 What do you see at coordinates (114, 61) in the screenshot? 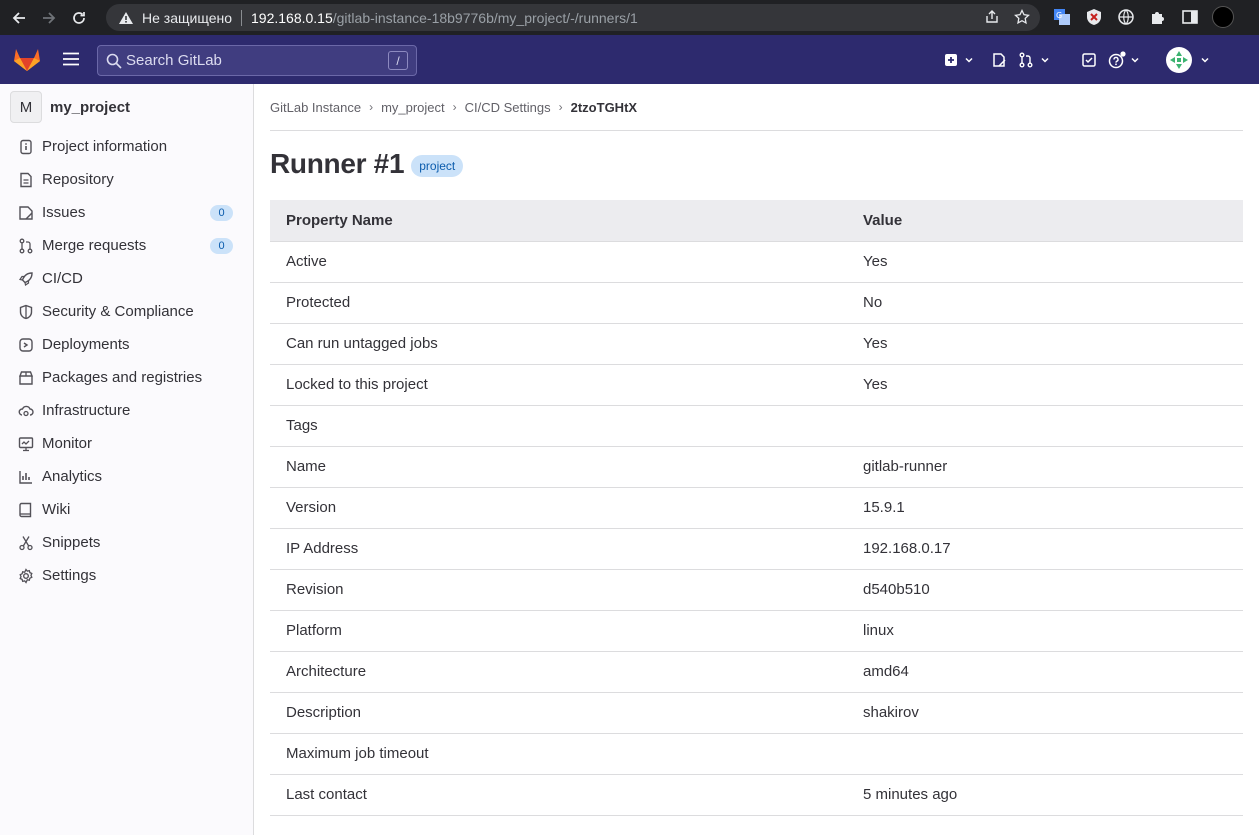
I see `search-icon` at bounding box center [114, 61].